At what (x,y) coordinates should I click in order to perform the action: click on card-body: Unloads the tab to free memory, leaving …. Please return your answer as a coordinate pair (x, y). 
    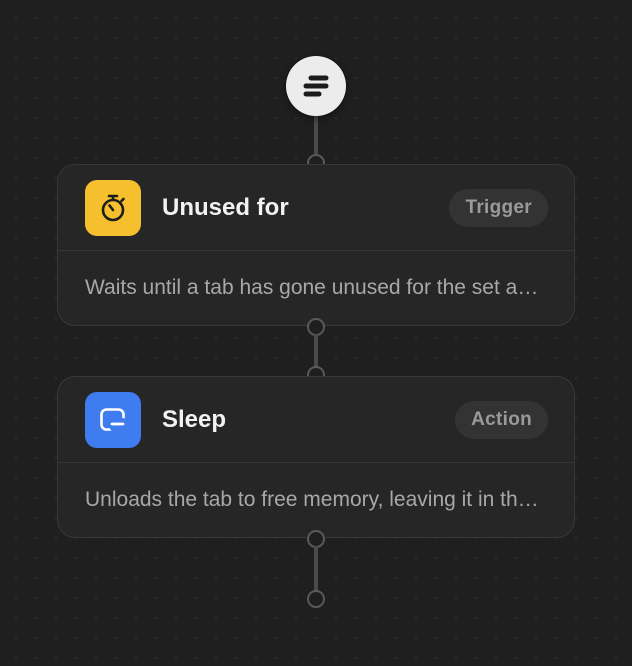
    Looking at the image, I should click on (316, 500).